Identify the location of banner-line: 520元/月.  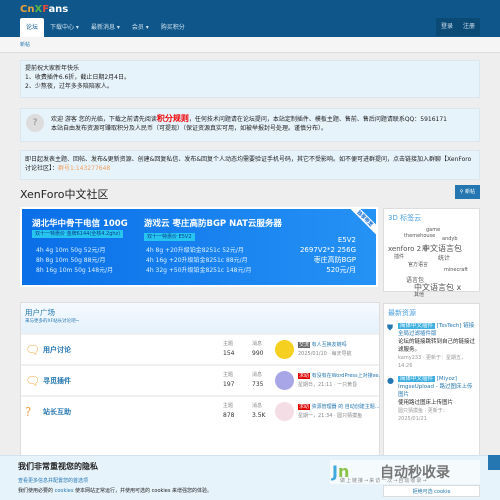
(341, 270).